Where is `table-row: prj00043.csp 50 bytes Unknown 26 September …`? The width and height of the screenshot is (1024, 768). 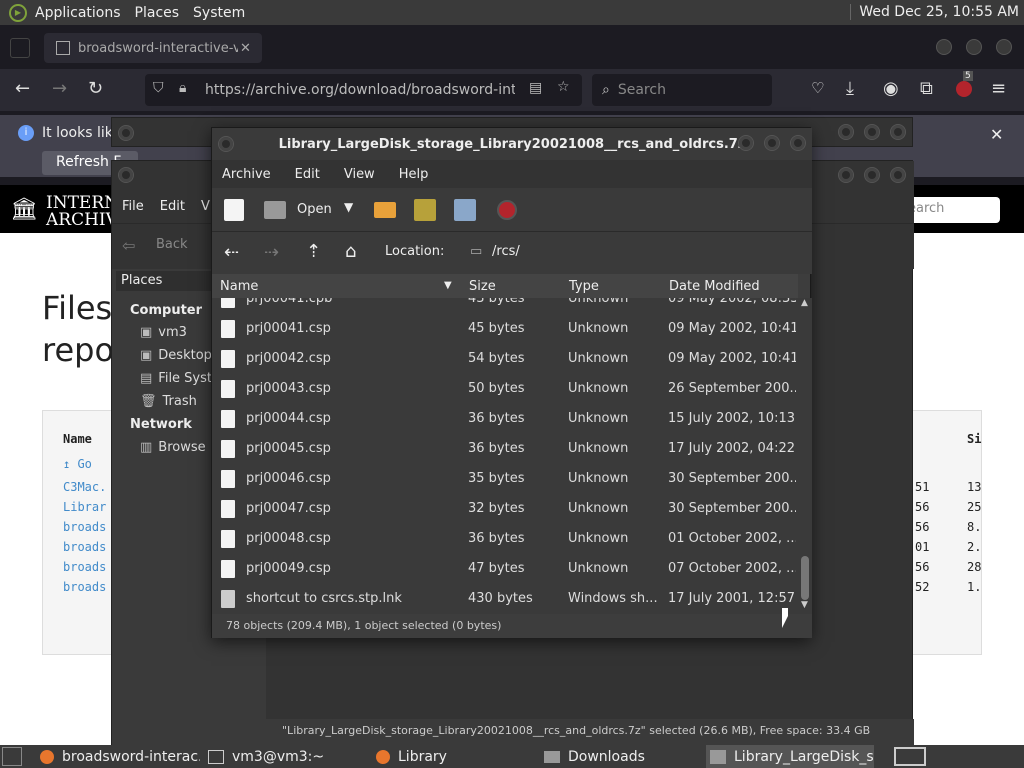 table-row: prj00043.csp 50 bytes Unknown 26 September … is located at coordinates (505, 389).